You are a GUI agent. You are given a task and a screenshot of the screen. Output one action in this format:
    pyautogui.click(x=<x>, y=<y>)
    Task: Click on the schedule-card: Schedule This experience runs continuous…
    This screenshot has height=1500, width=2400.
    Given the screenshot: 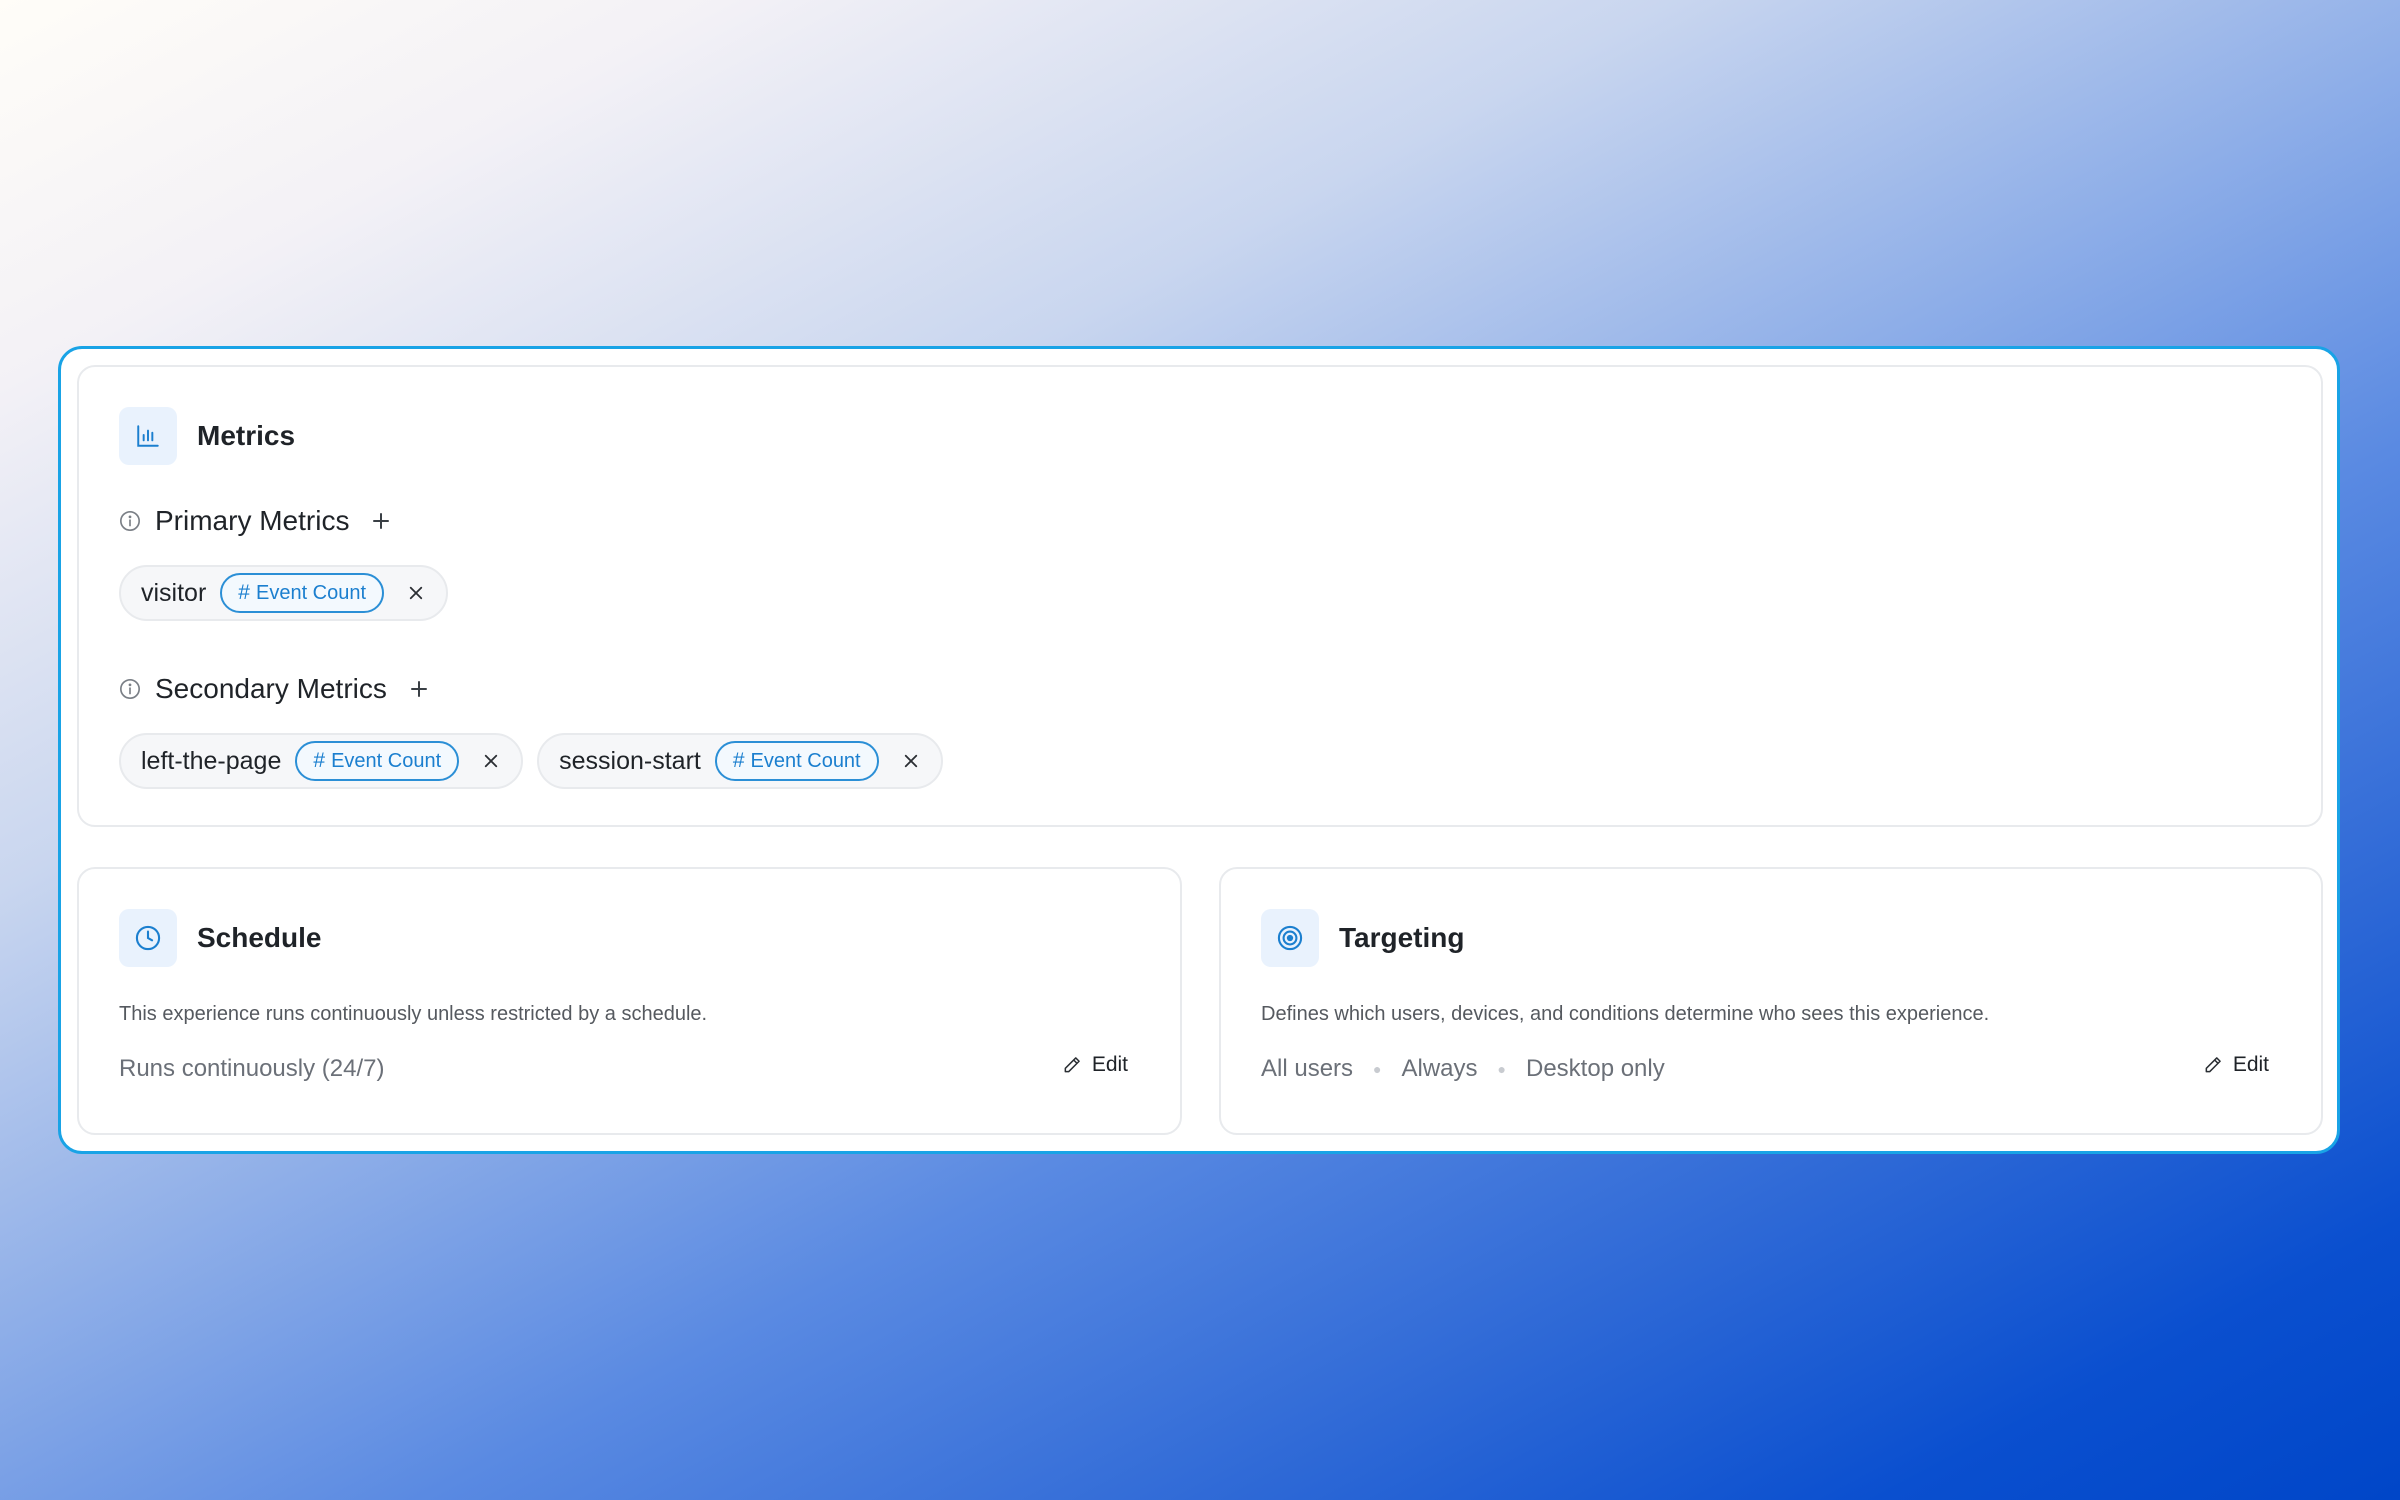 What is the action you would take?
    pyautogui.click(x=629, y=1001)
    